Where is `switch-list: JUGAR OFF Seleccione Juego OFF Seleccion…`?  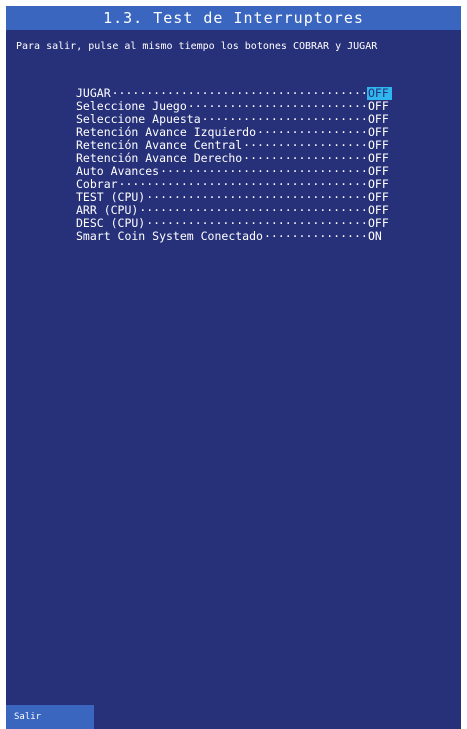 switch-list: JUGAR OFF Seleccione Juego OFF Seleccion… is located at coordinates (234, 163).